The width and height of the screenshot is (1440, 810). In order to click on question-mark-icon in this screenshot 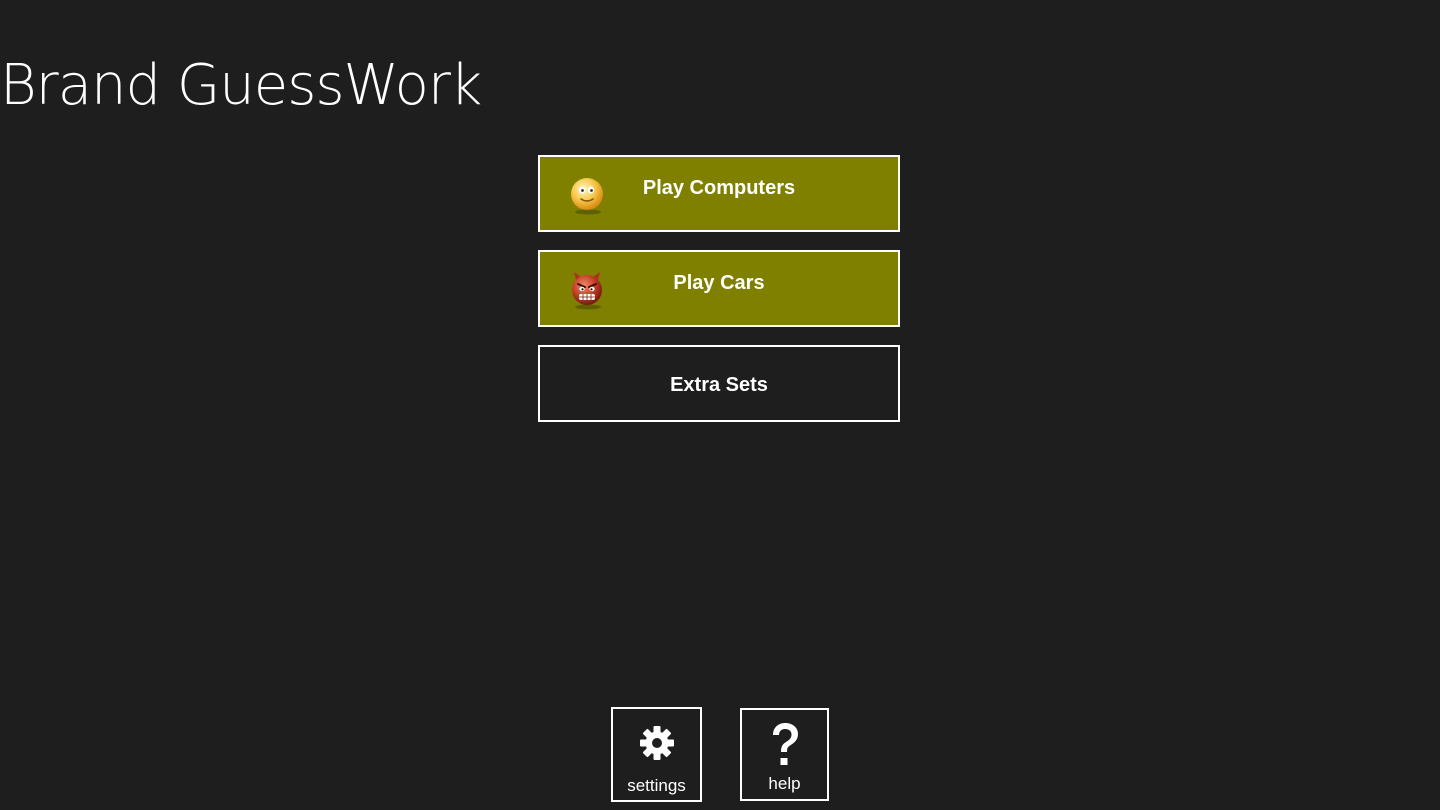, I will do `click(785, 744)`.